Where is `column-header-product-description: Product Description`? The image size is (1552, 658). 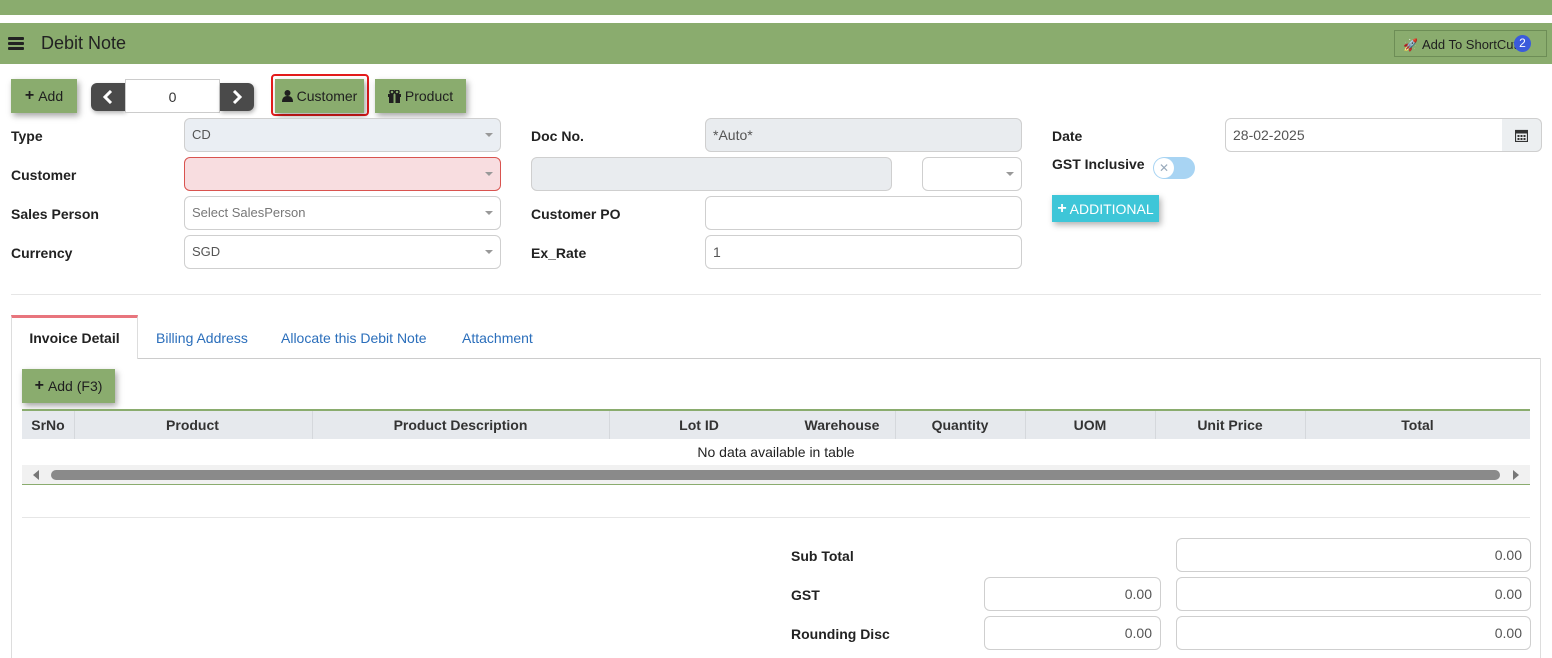
column-header-product-description: Product Description is located at coordinates (460, 425).